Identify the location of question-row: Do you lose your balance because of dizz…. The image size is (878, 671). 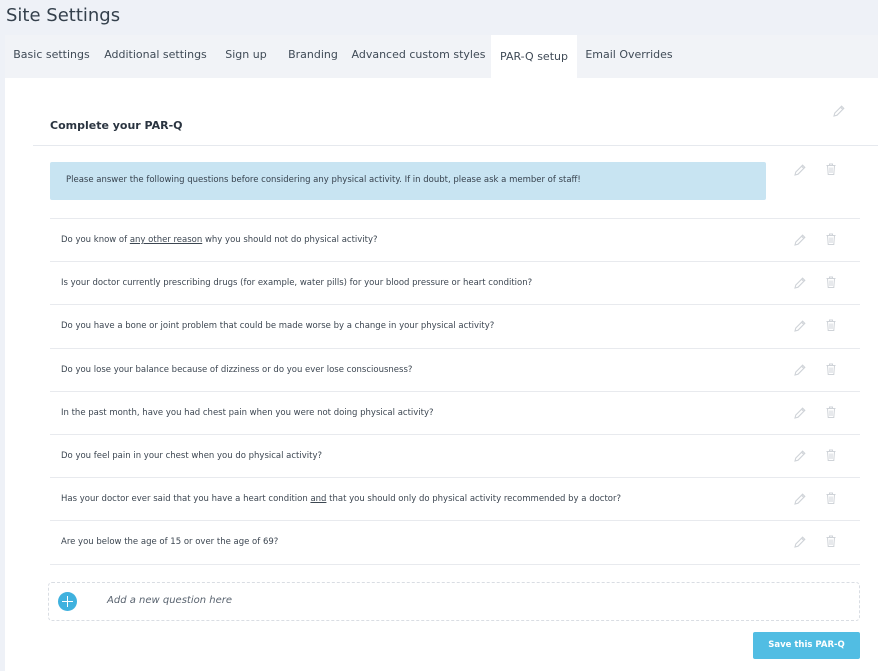
(455, 369).